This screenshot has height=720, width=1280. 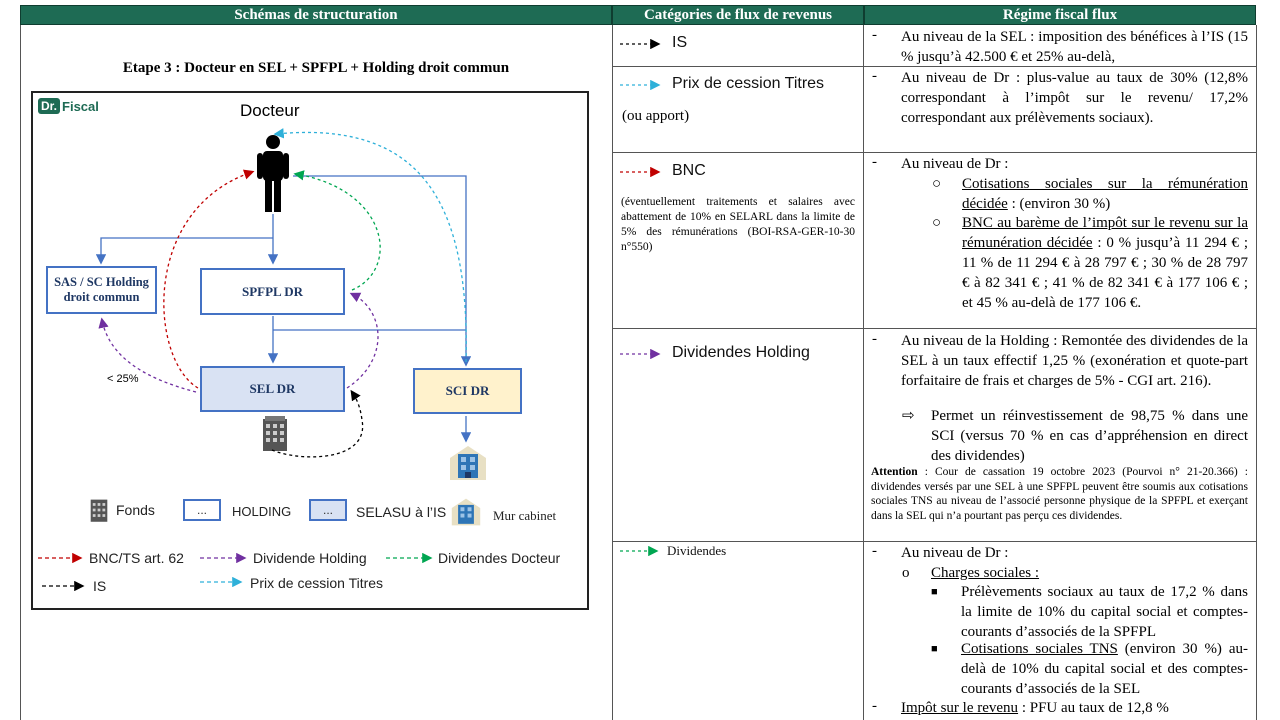 I want to click on regime-div-ir-rest: : PFU au taux de 12,8 %, so click(x=1093, y=708).